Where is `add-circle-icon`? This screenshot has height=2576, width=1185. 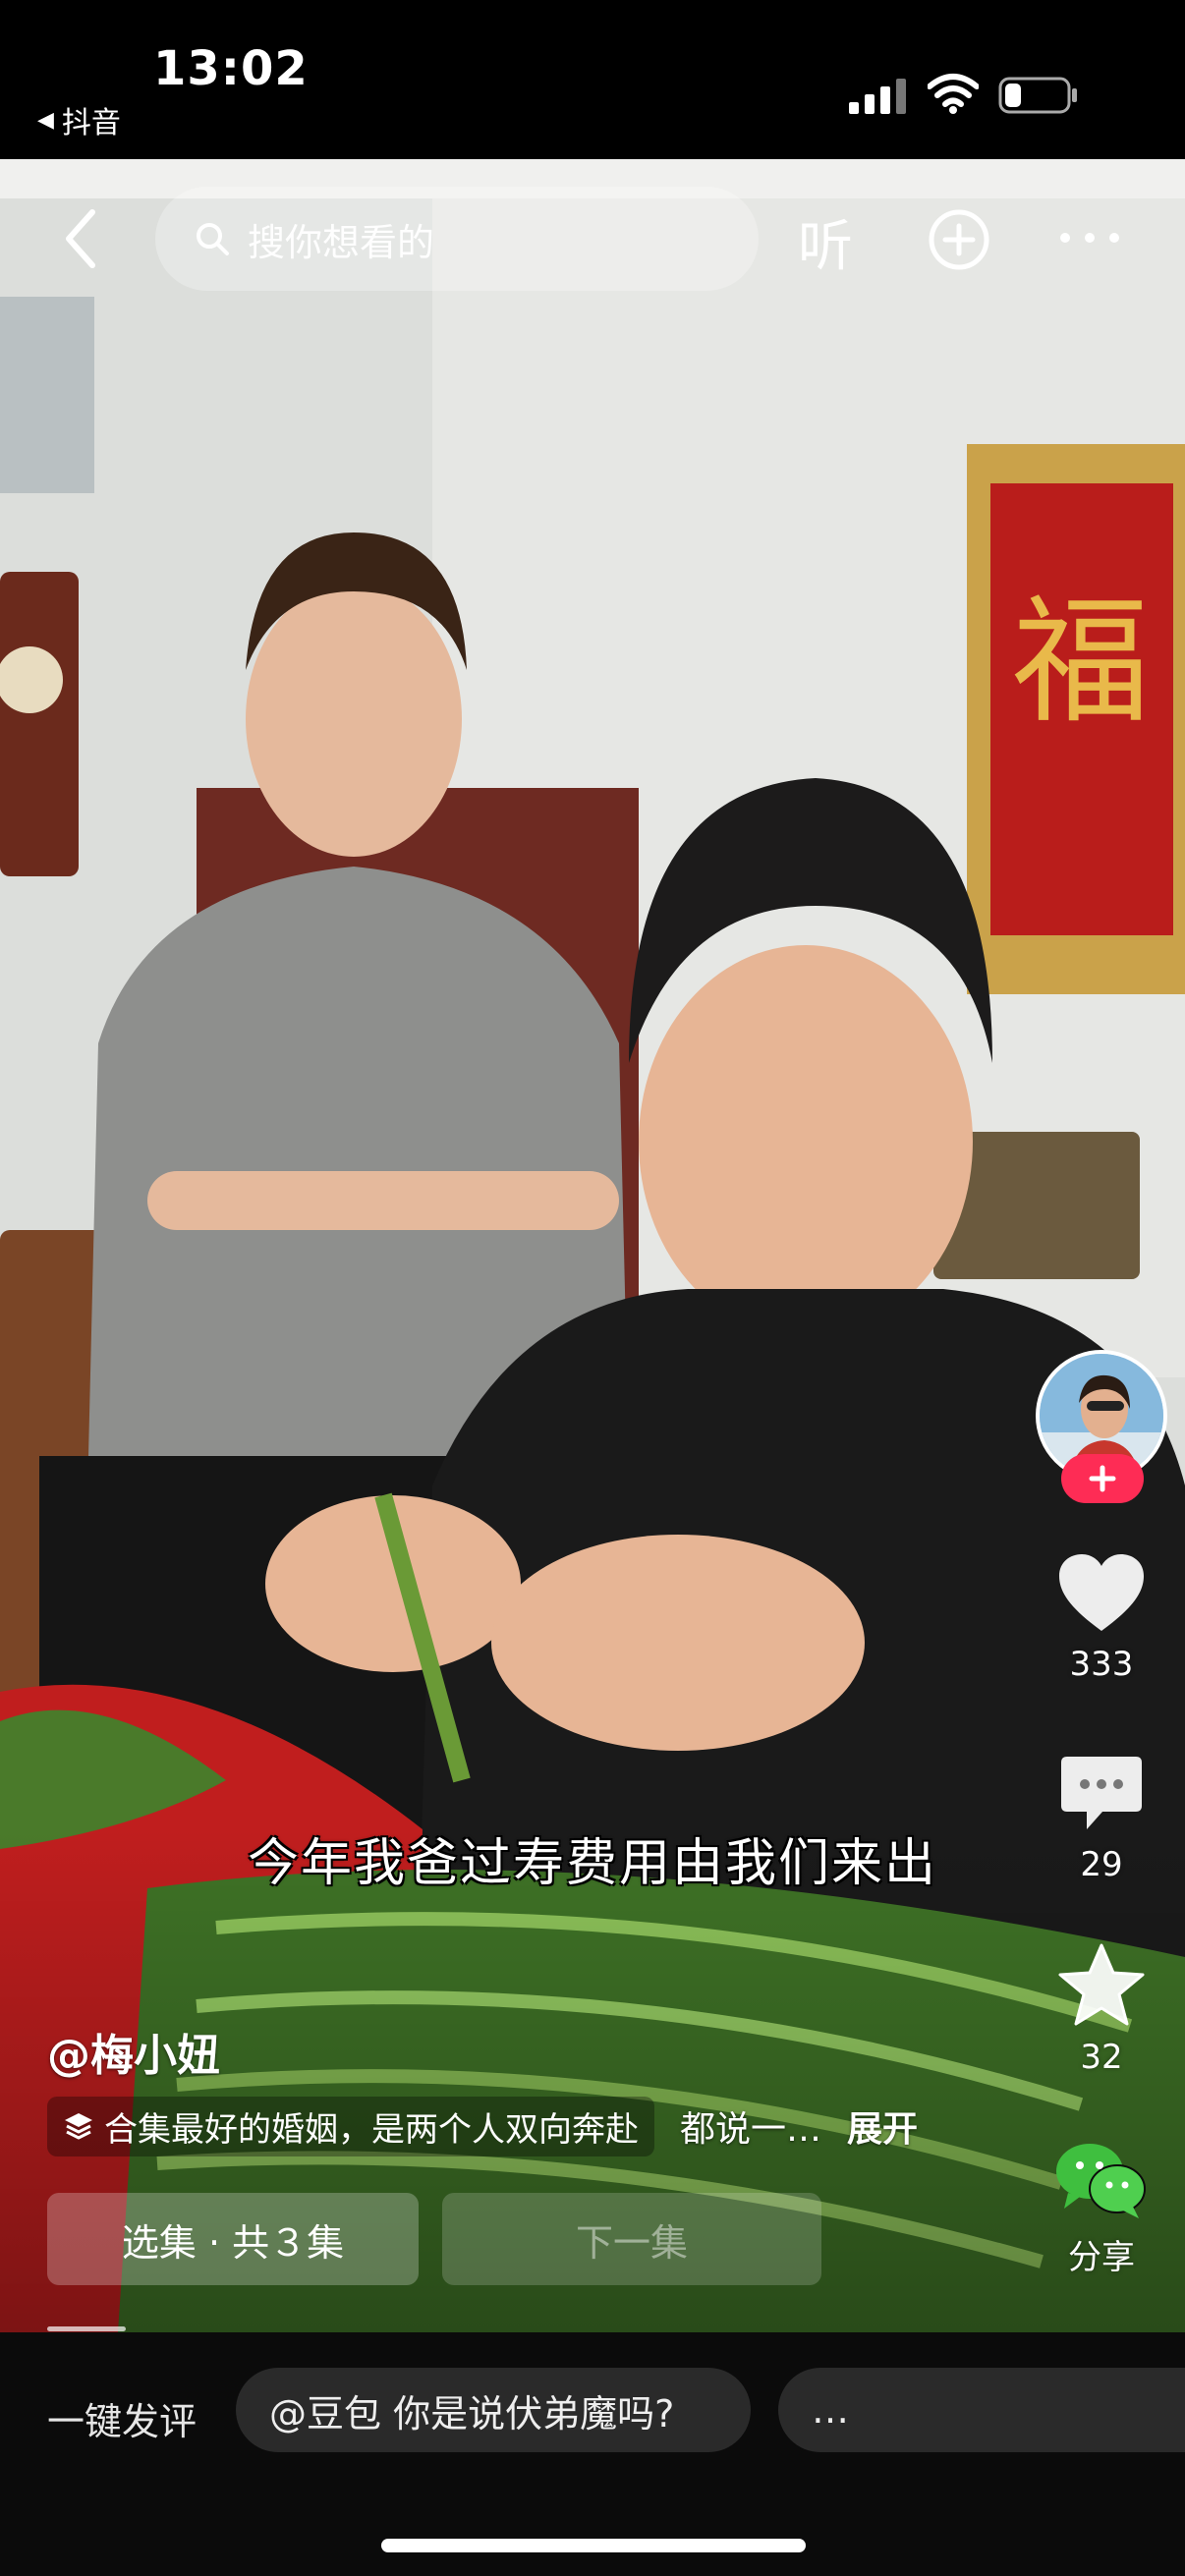 add-circle-icon is located at coordinates (959, 239).